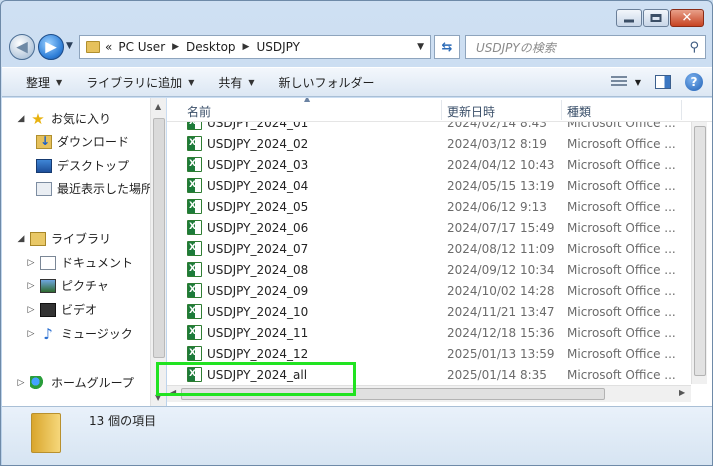 The image size is (713, 466). I want to click on scroll-left-icon: ◀, so click(173, 392).